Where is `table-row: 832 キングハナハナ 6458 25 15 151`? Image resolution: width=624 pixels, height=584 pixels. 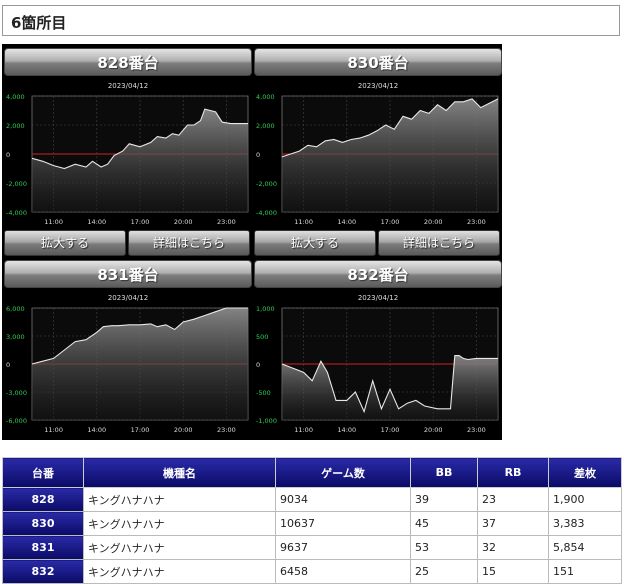 table-row: 832 キングハナハナ 6458 25 15 151 is located at coordinates (312, 571).